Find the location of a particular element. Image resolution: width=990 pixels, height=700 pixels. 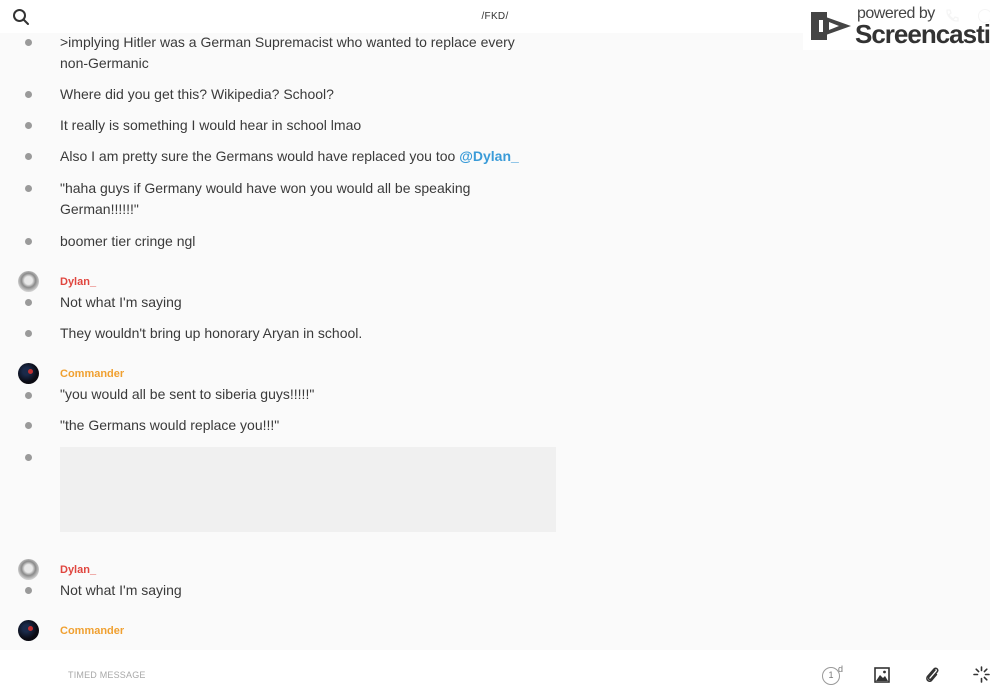

screencastify-watermark: powered by Screencastify is located at coordinates (896, 27).